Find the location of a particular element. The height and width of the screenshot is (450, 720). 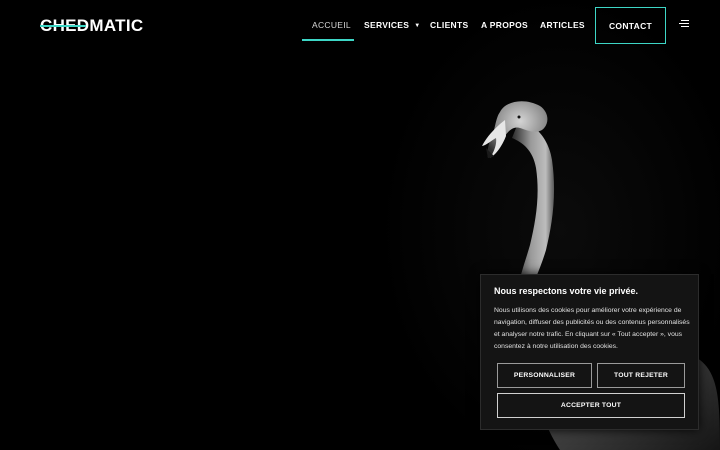

nav-item-clients: CLIENTS is located at coordinates (449, 25).